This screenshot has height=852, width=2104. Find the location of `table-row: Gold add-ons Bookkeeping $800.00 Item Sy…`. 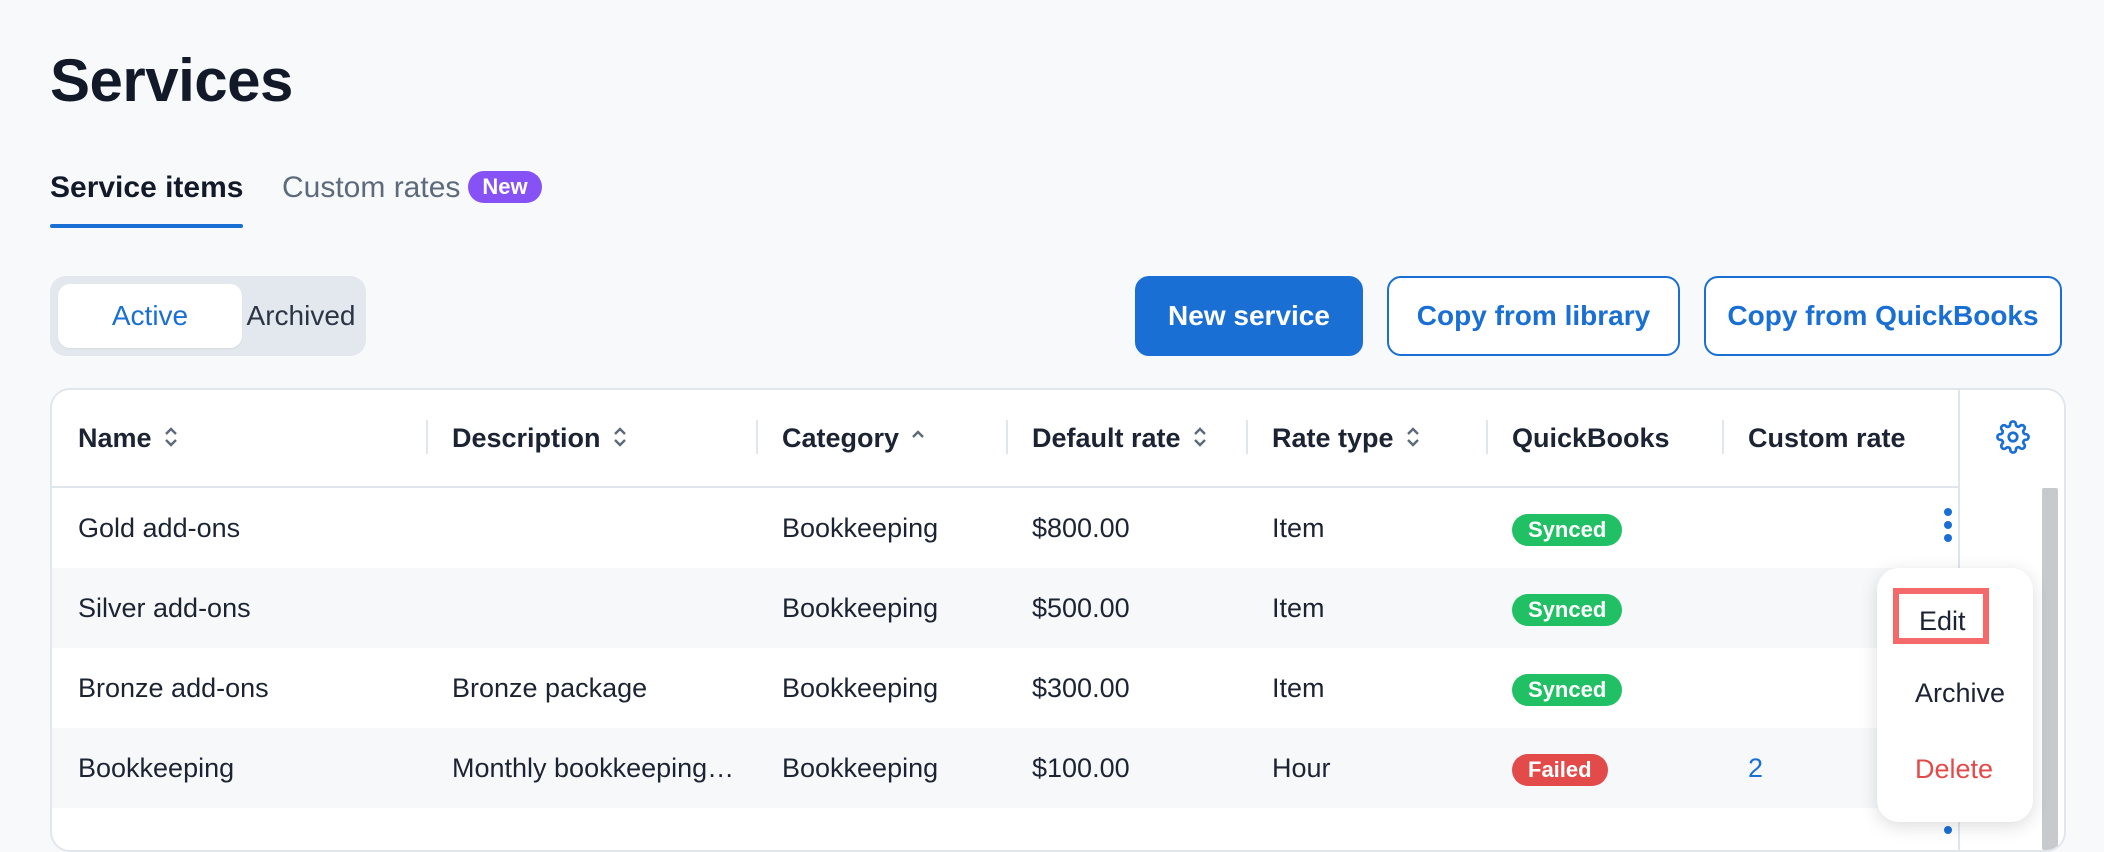

table-row: Gold add-ons Bookkeeping $800.00 Item Sy… is located at coordinates (1005, 528).